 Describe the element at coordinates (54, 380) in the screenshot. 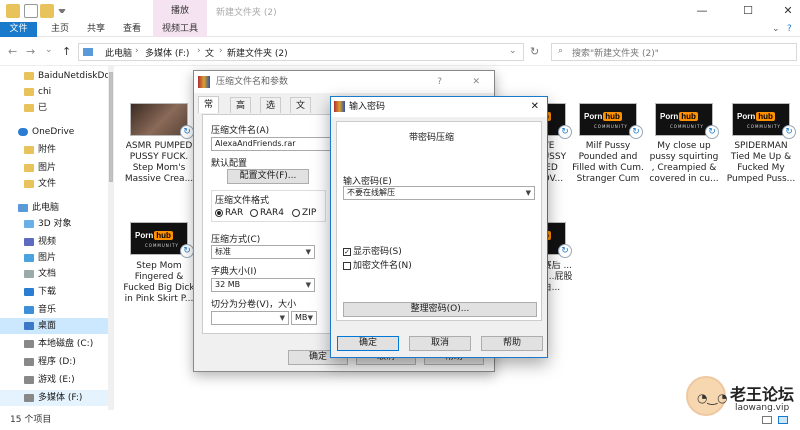

I see `sidebar-item-drive-e: 游戏 (E:)` at that location.